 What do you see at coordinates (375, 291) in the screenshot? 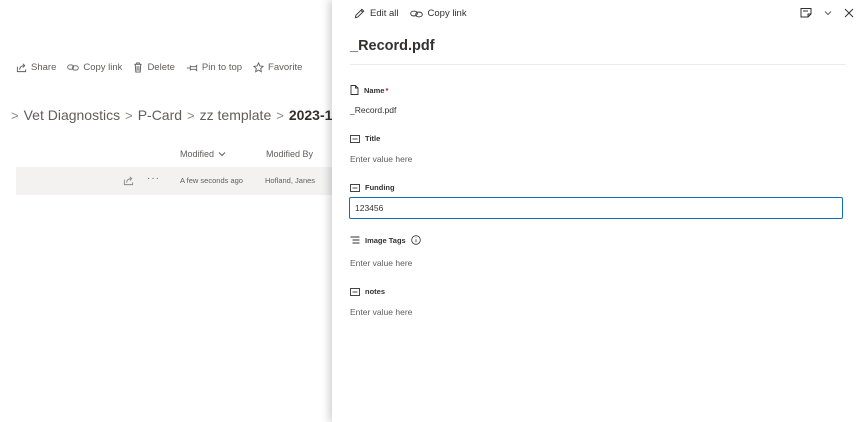
I see `field-label-notes-text: notes` at bounding box center [375, 291].